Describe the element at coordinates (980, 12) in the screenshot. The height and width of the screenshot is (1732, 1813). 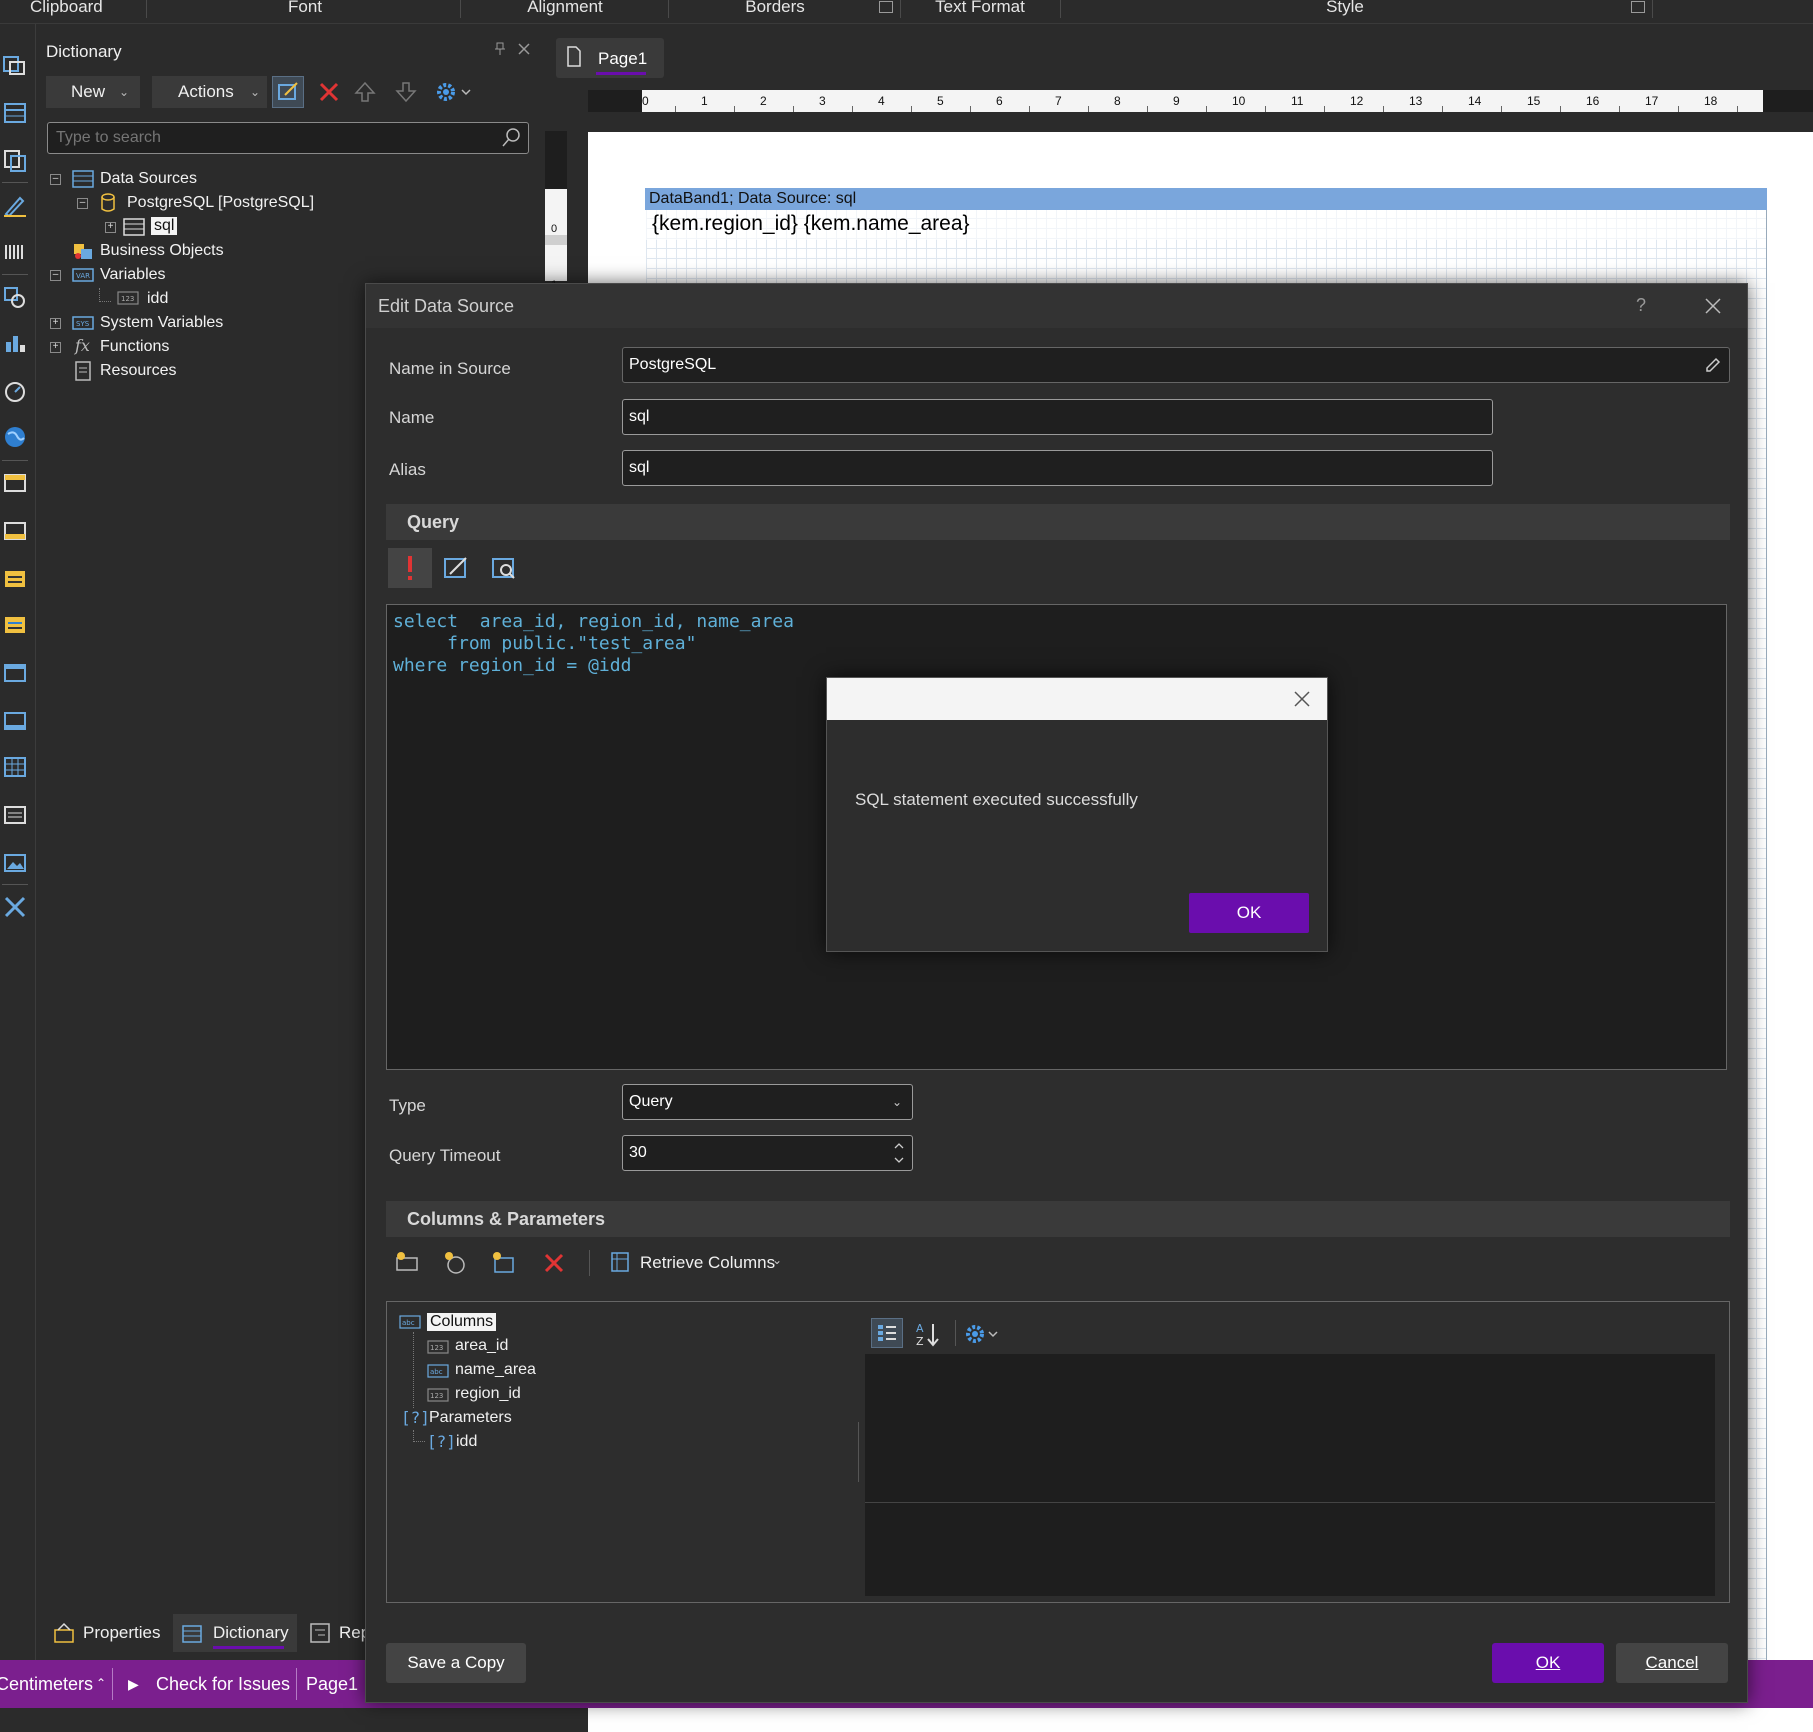
I see `ribbon-group-text-format: Text Format` at that location.